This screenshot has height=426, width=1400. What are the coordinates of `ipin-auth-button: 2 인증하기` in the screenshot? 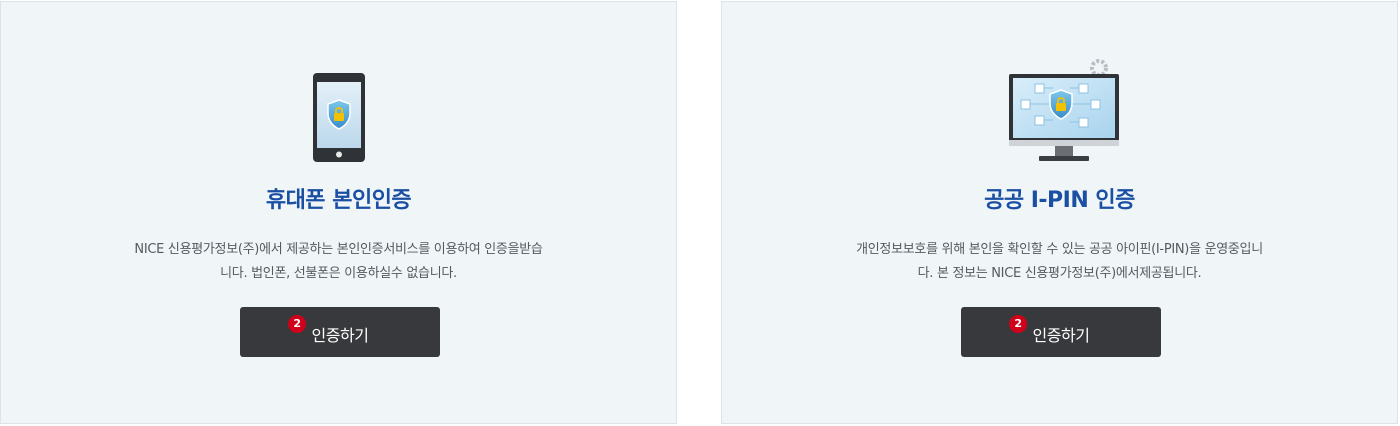 It's located at (1061, 332).